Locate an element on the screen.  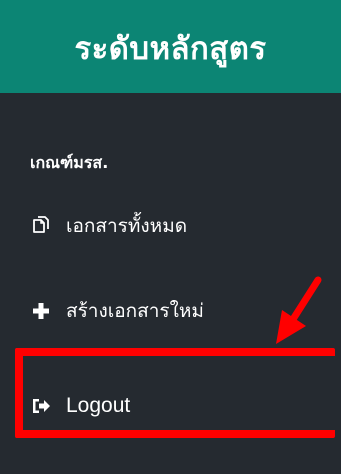
sidebar-item-all-documents: เอกสารทั้งหมด is located at coordinates (108, 226).